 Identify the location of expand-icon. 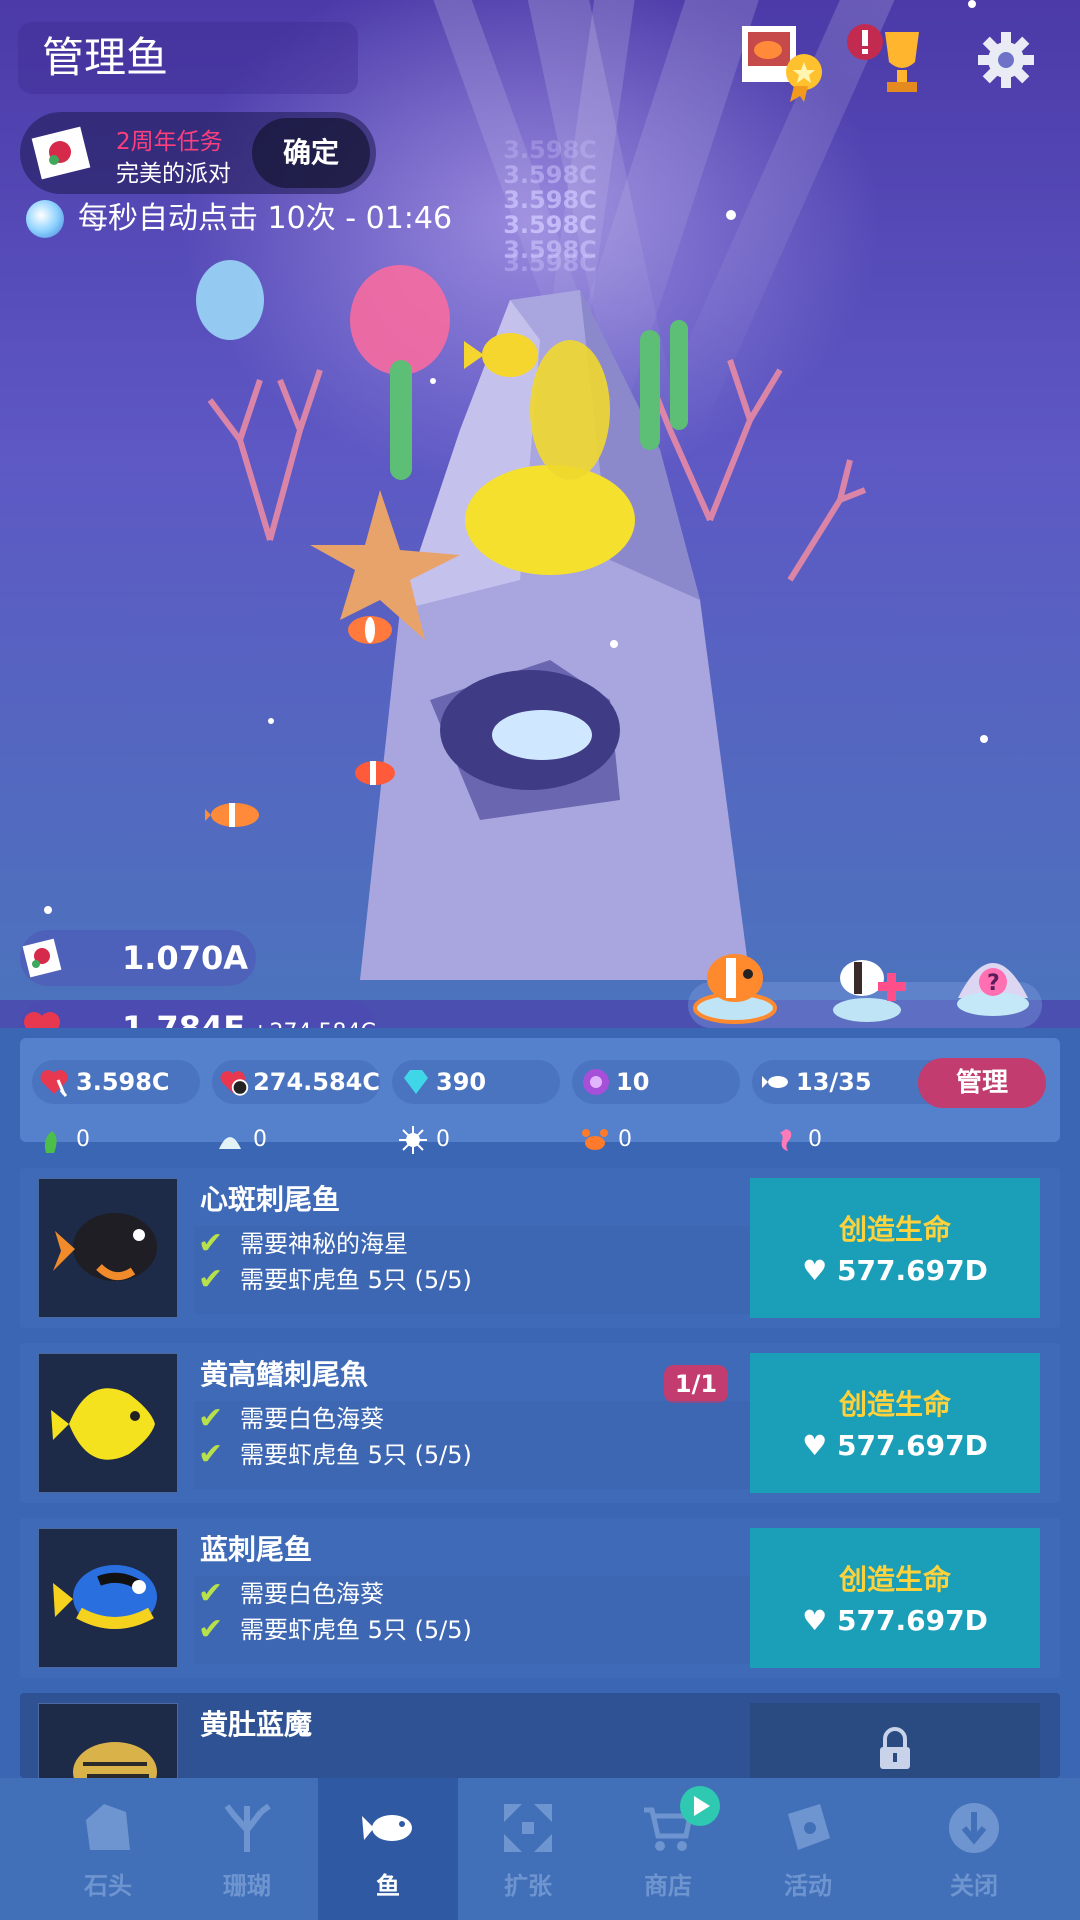
(528, 1828).